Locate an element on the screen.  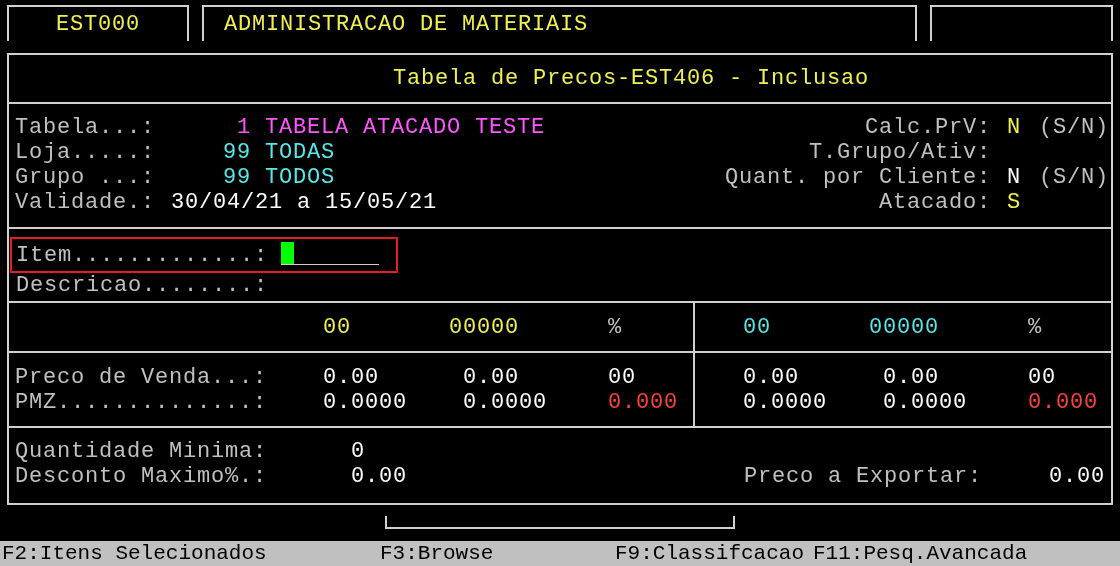
field-label: T.Grupo/Ativ: is located at coordinates (899, 152).